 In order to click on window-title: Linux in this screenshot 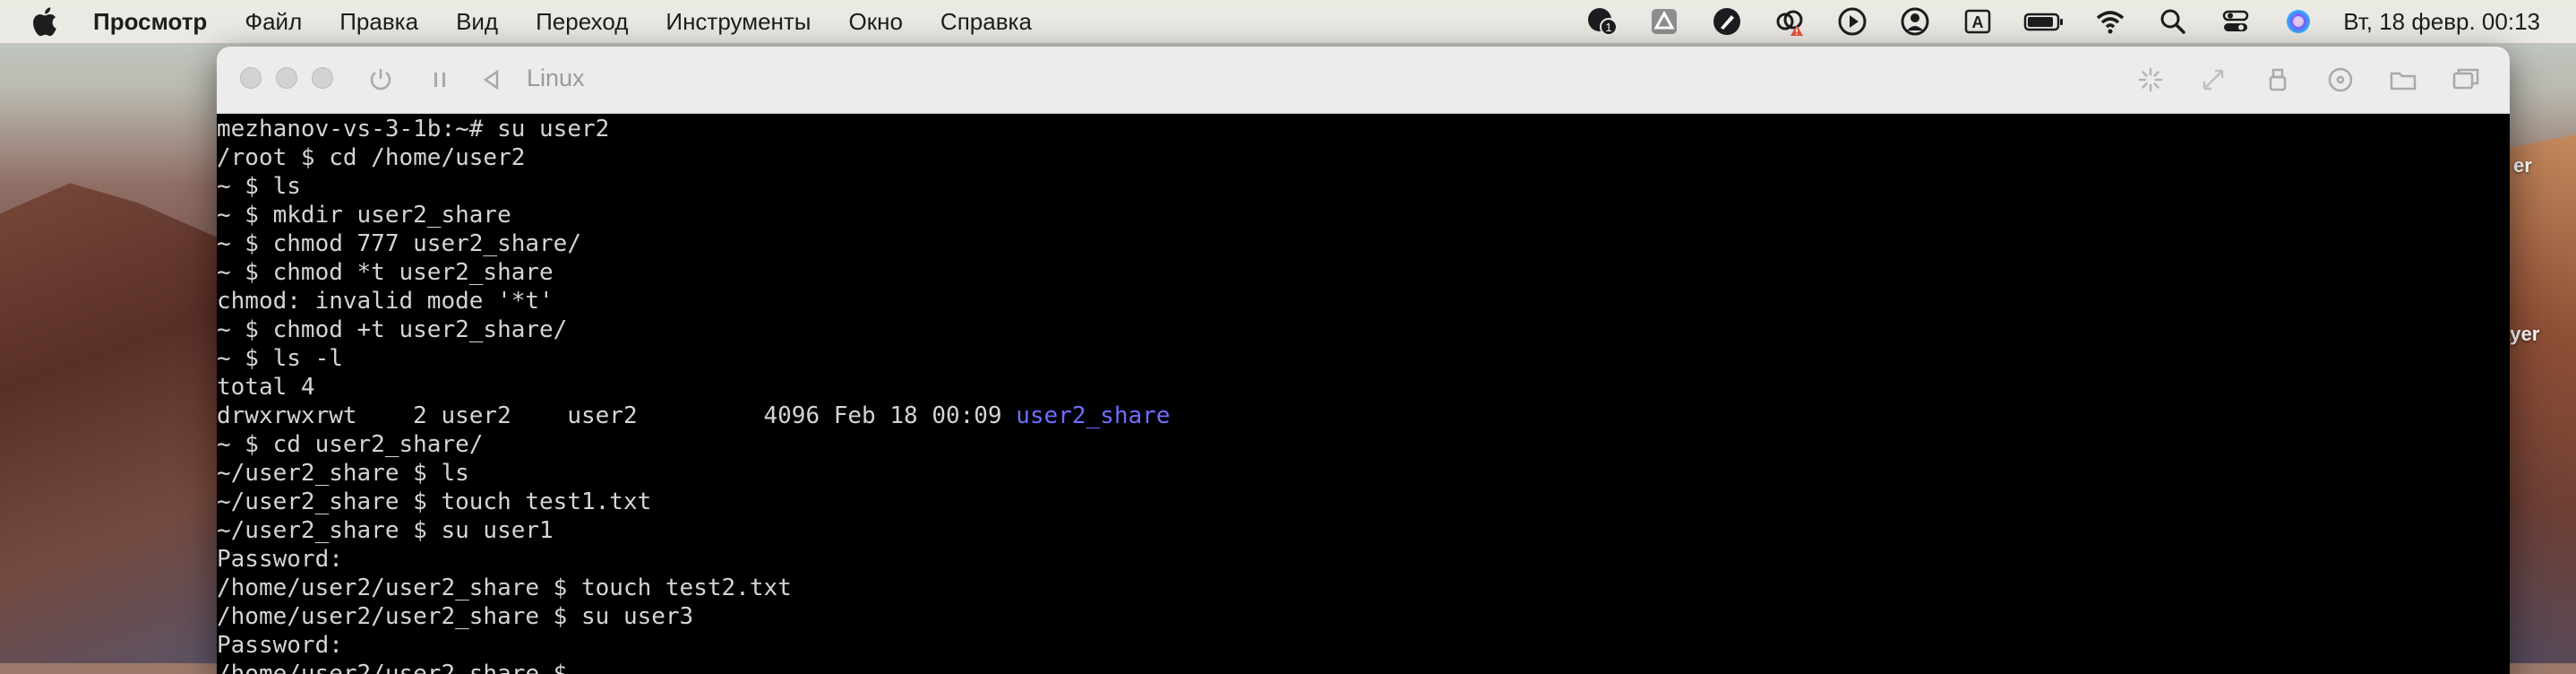, I will do `click(556, 78)`.